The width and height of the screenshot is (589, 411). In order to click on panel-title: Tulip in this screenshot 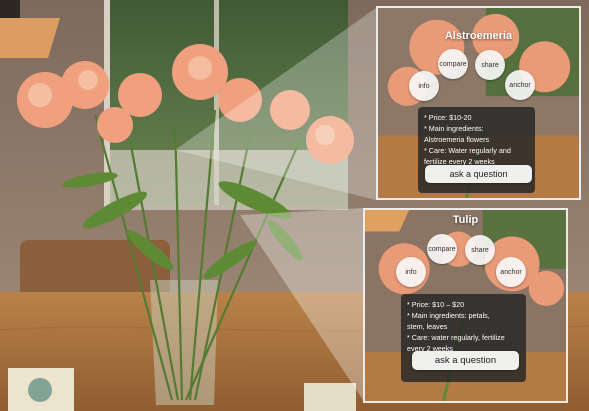, I will do `click(465, 220)`.